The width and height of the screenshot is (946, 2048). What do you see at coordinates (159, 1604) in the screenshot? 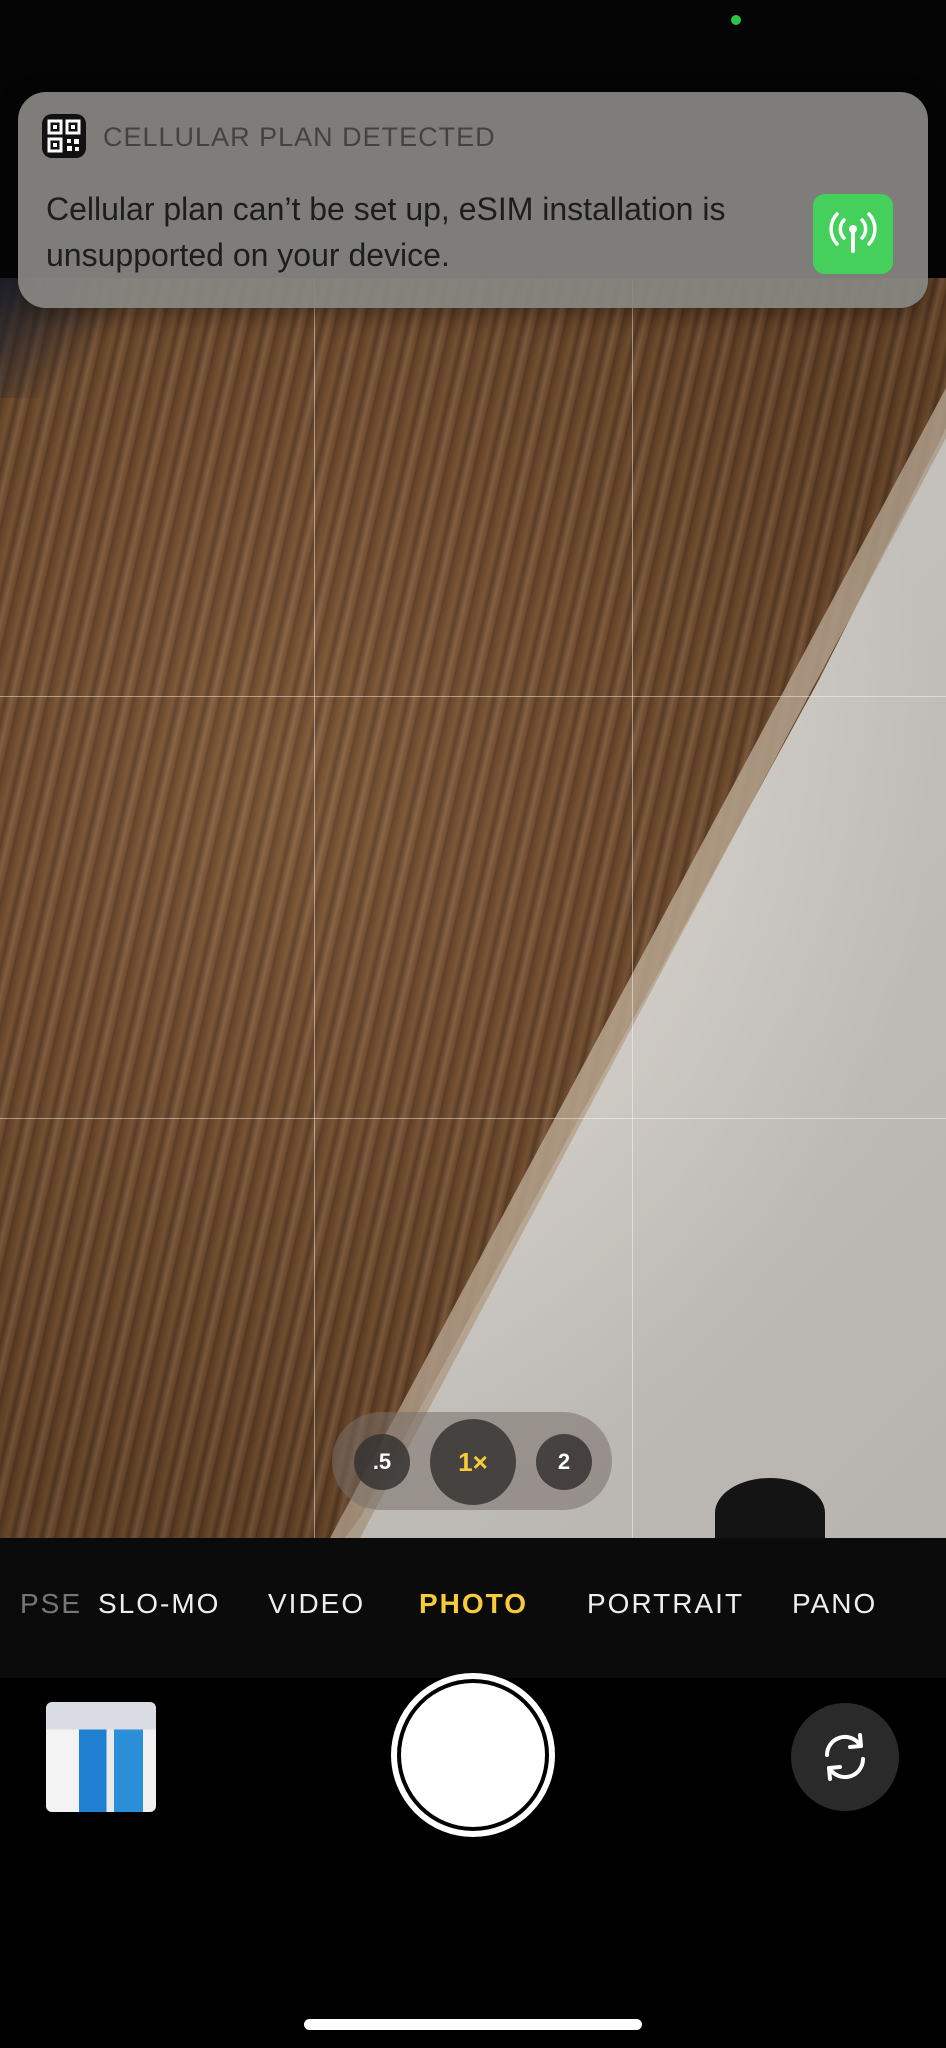
I see `mode-slo-mo: SLO-MO` at bounding box center [159, 1604].